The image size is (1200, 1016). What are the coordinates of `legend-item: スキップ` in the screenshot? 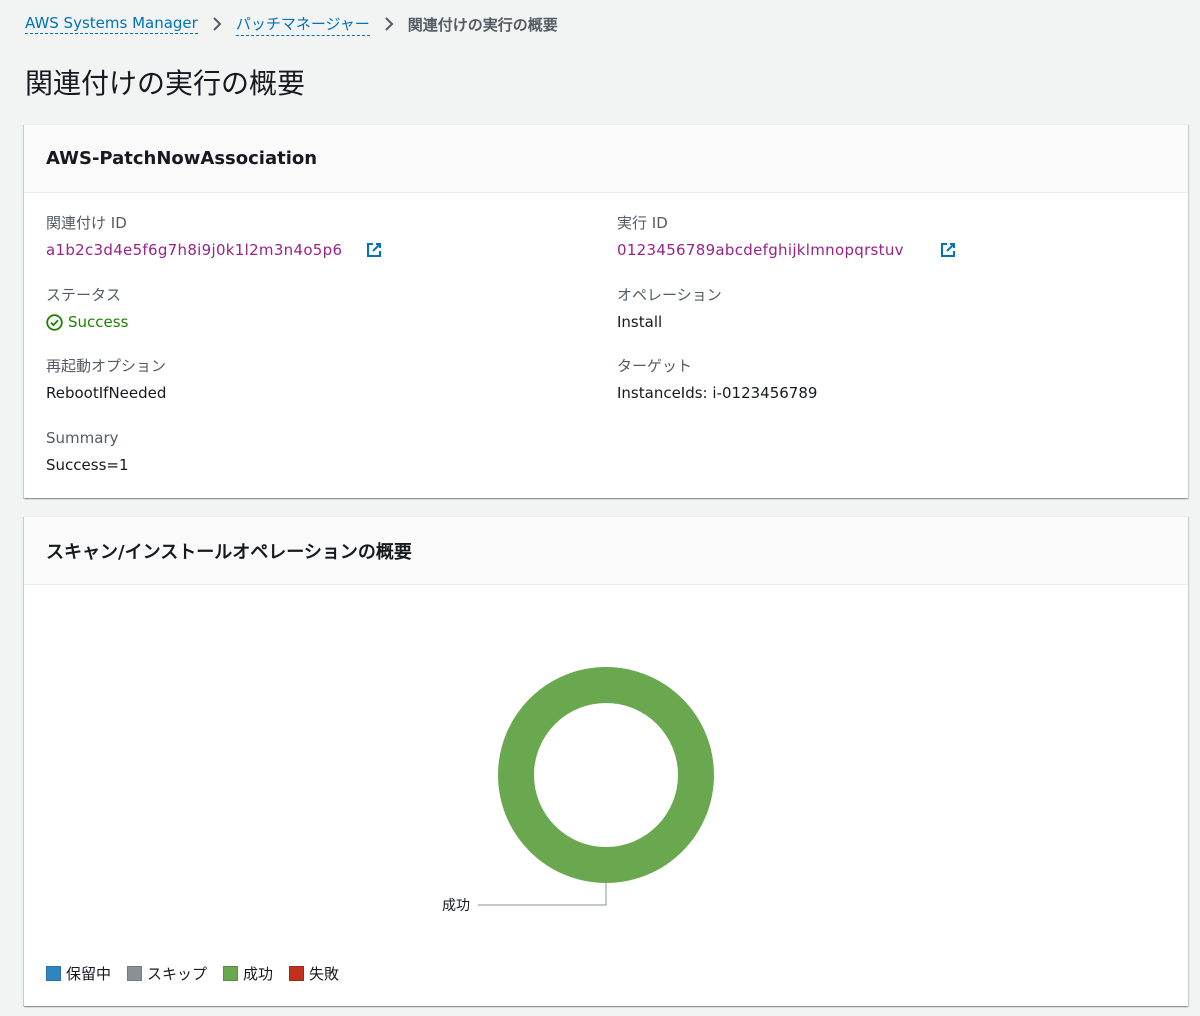 It's located at (167, 973).